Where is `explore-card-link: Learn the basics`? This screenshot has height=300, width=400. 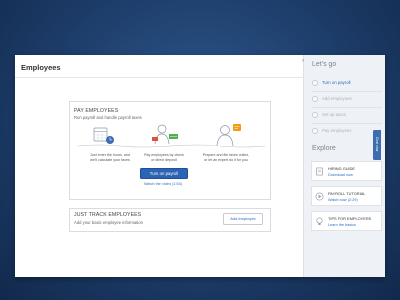
explore-card-link: Learn the basics is located at coordinates (342, 225).